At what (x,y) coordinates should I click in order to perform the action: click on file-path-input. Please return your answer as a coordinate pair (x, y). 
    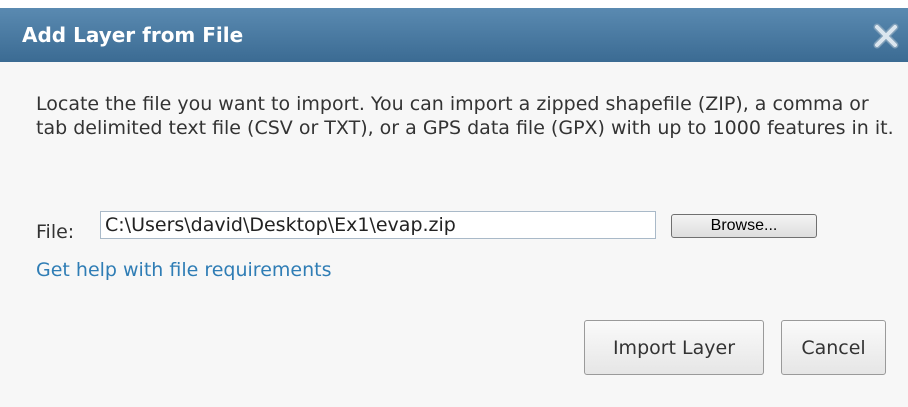
    Looking at the image, I should click on (378, 225).